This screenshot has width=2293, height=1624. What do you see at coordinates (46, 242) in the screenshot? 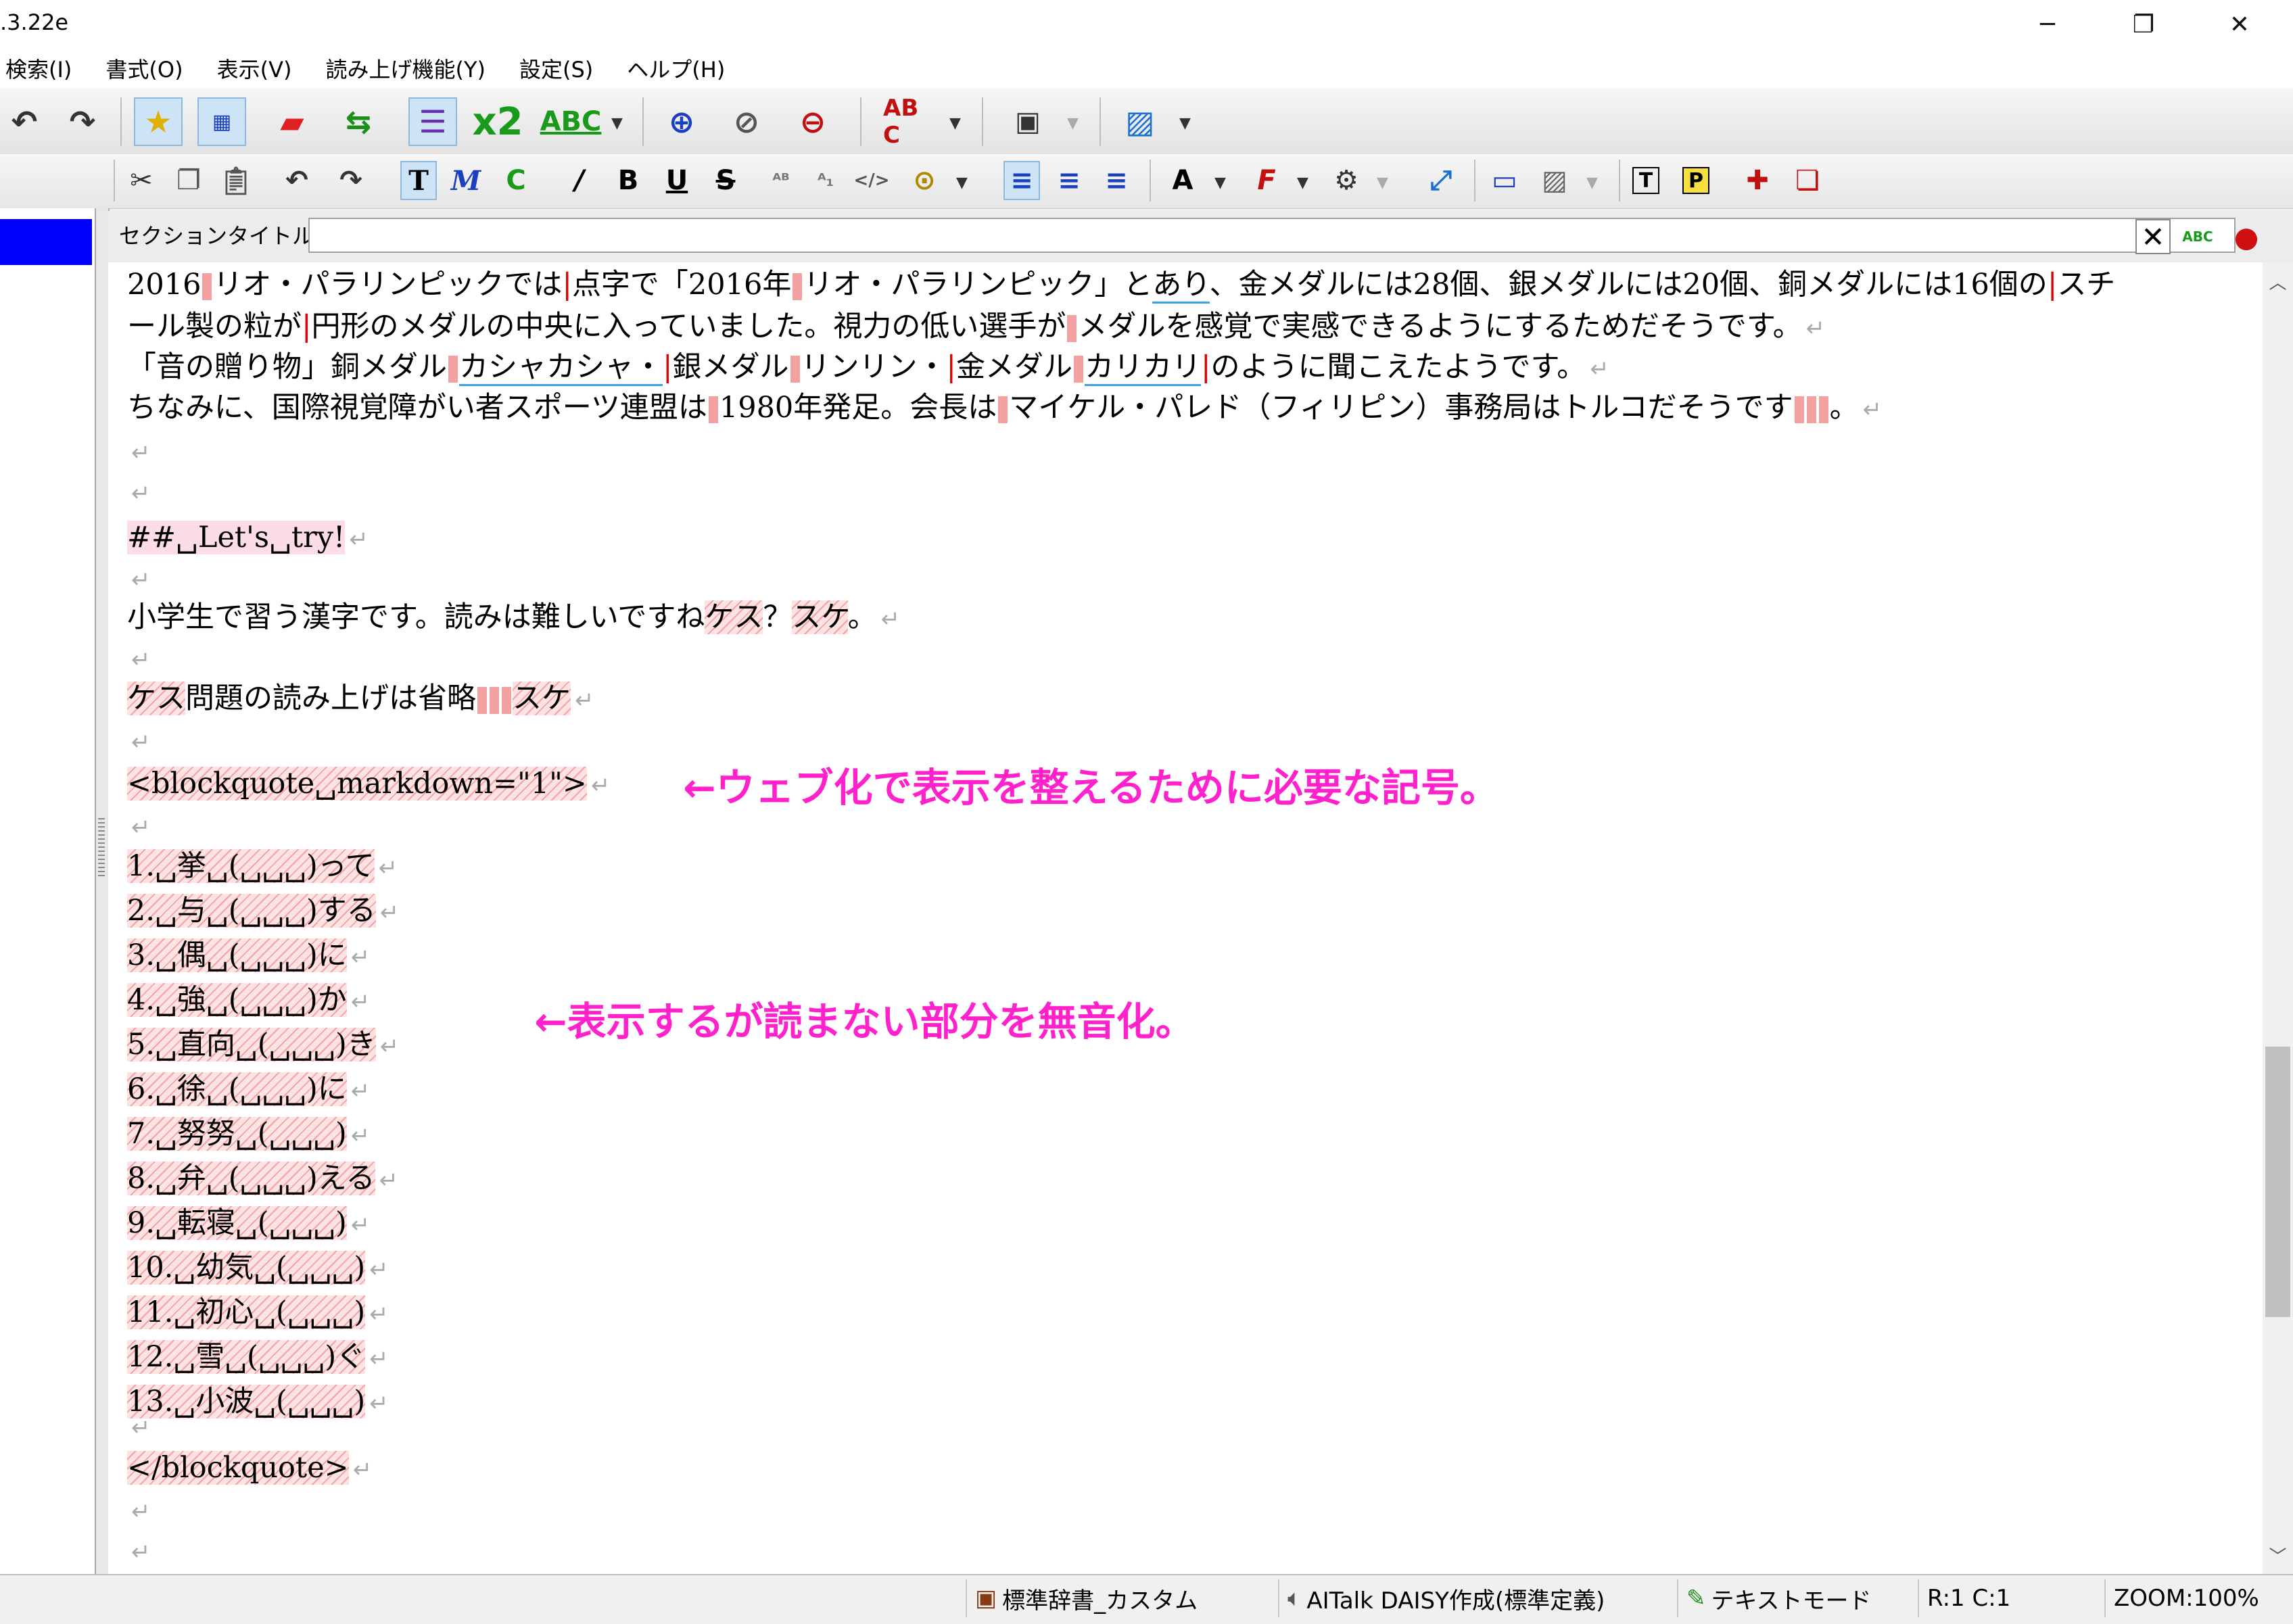
I see `selected-section` at bounding box center [46, 242].